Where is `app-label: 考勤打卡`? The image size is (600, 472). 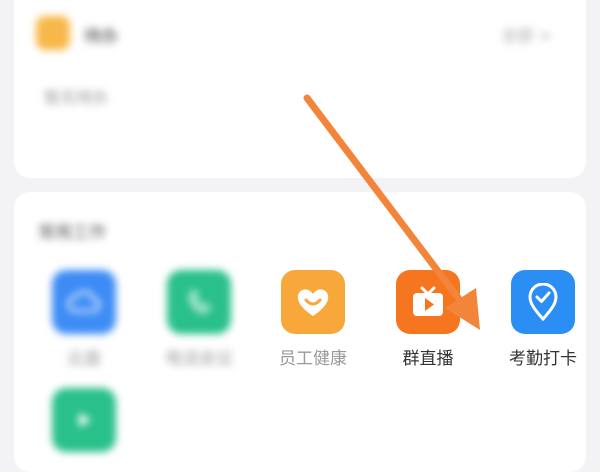 app-label: 考勤打卡 is located at coordinates (543, 359).